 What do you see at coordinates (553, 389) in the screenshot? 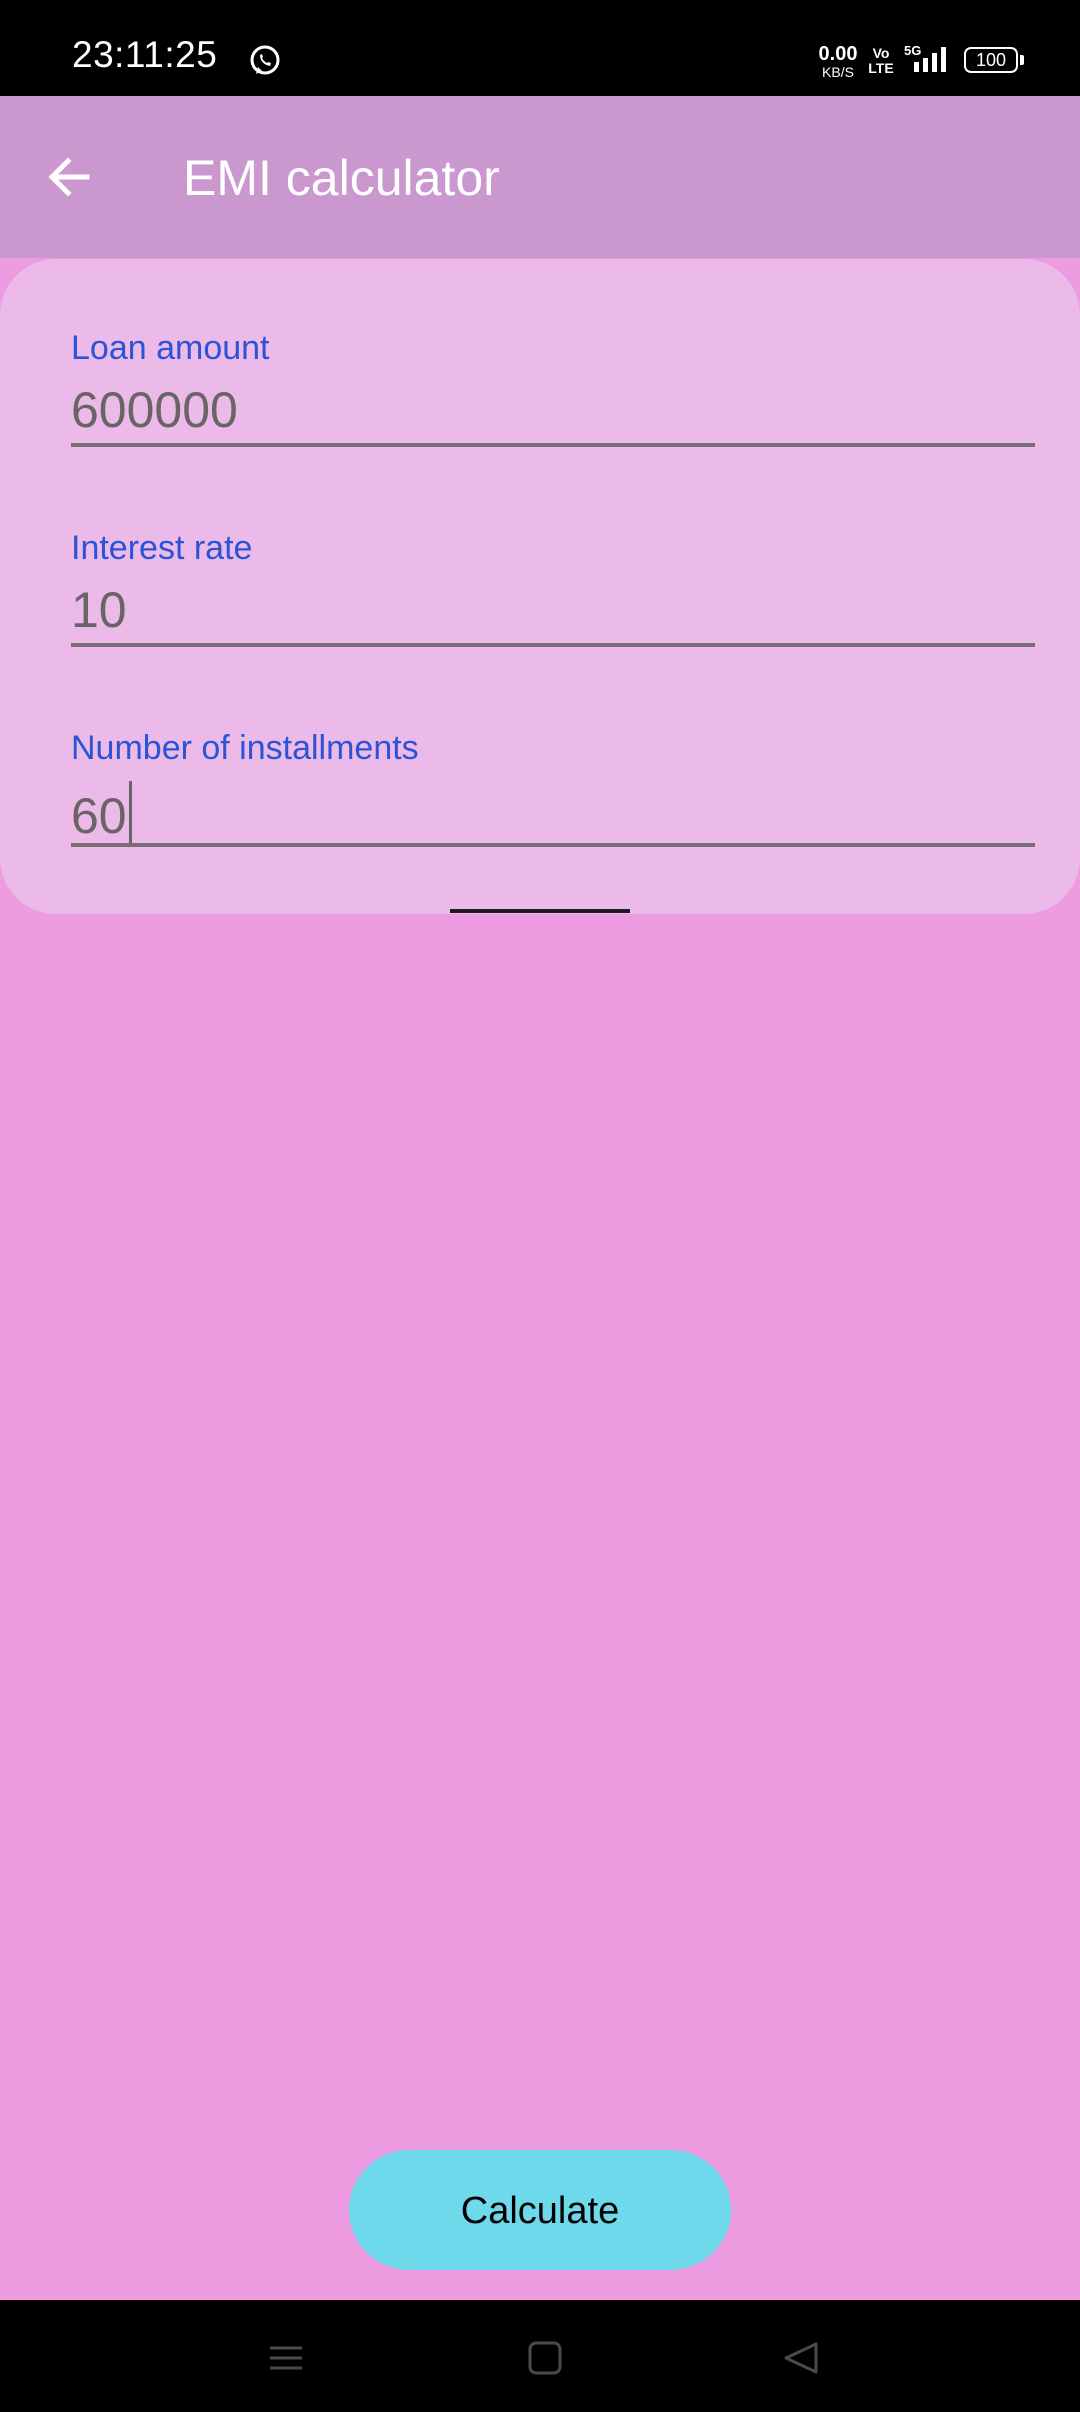
I see `loan-amount-field: Loan amount 600000` at bounding box center [553, 389].